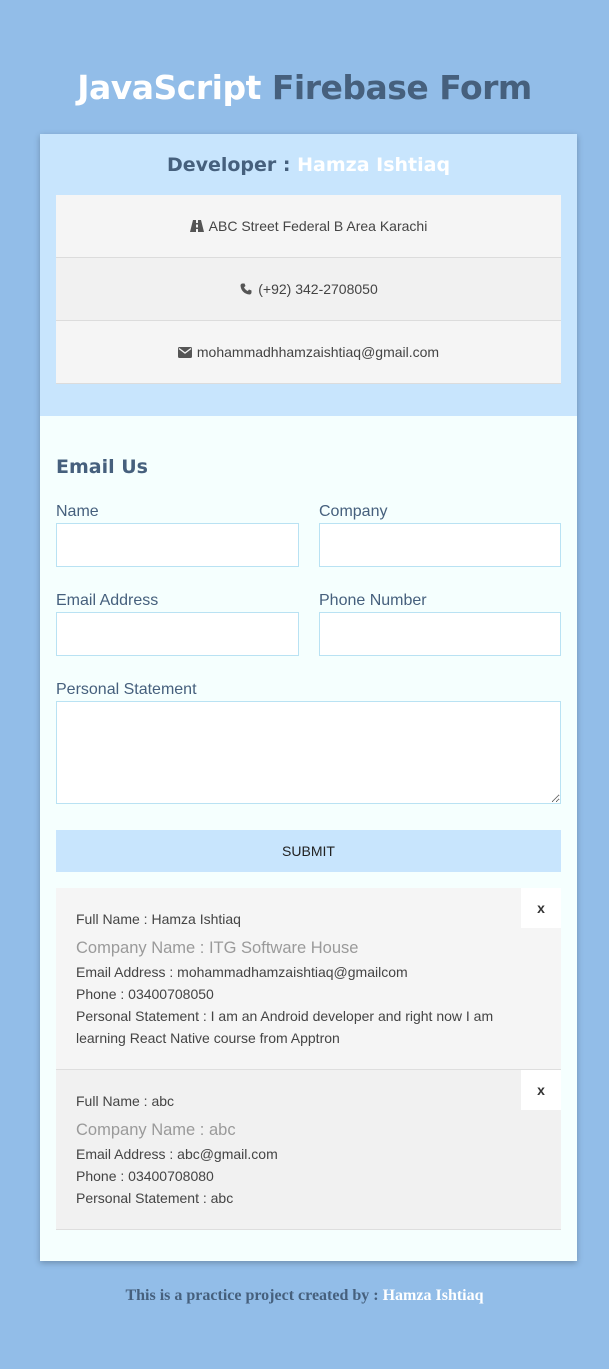  What do you see at coordinates (353, 511) in the screenshot?
I see `company-label: Company` at bounding box center [353, 511].